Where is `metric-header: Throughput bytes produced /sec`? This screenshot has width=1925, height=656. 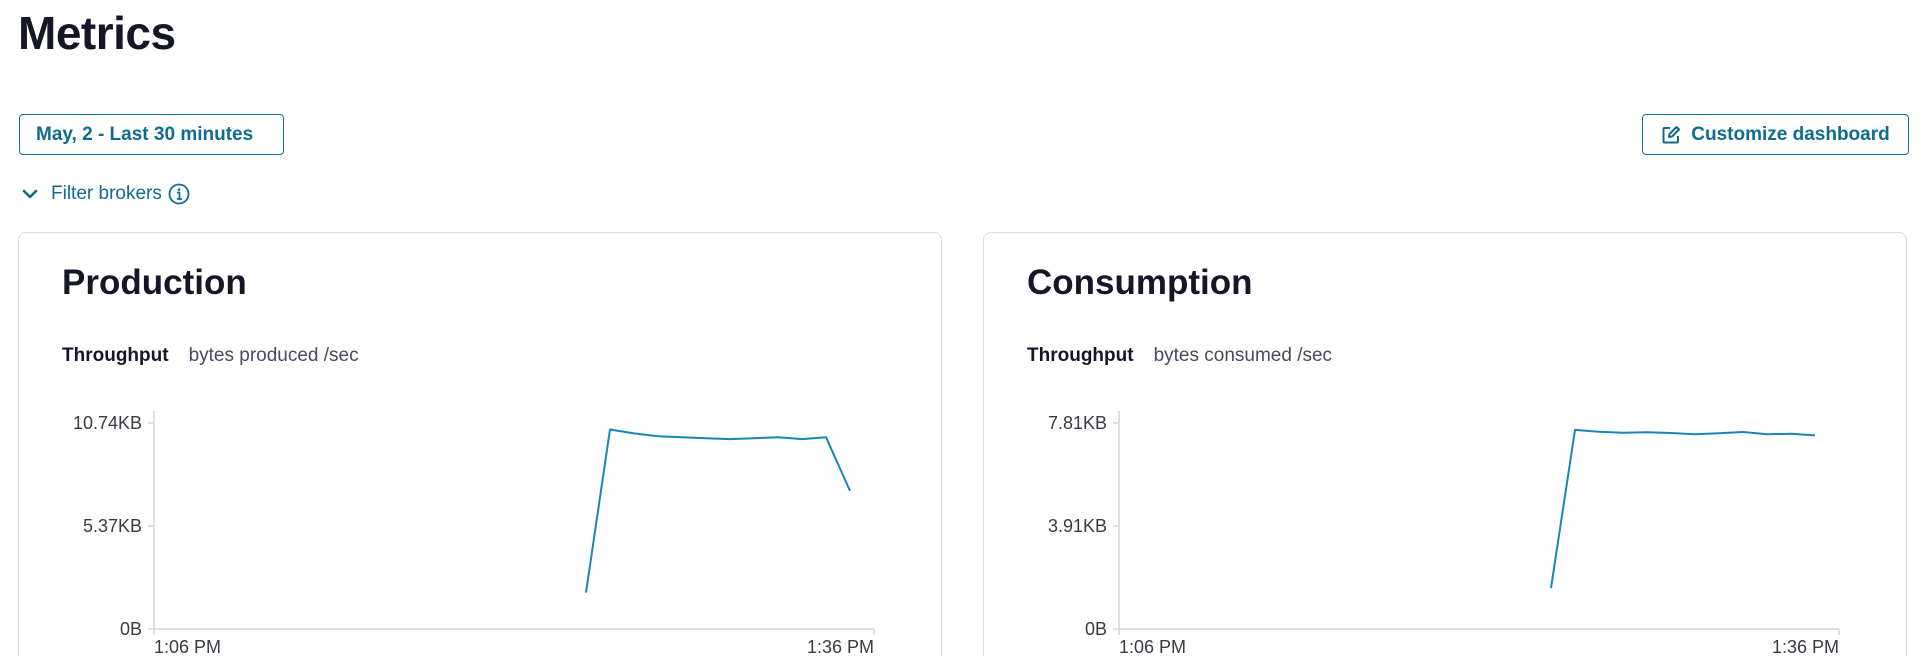 metric-header: Throughput bytes produced /sec is located at coordinates (210, 356).